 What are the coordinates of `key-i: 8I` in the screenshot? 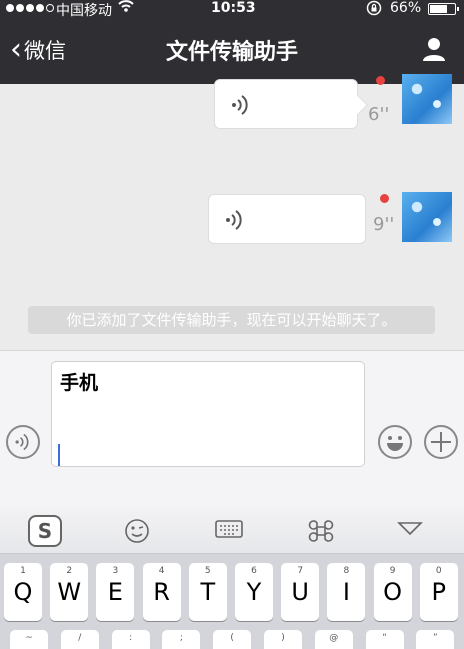 It's located at (346, 592).